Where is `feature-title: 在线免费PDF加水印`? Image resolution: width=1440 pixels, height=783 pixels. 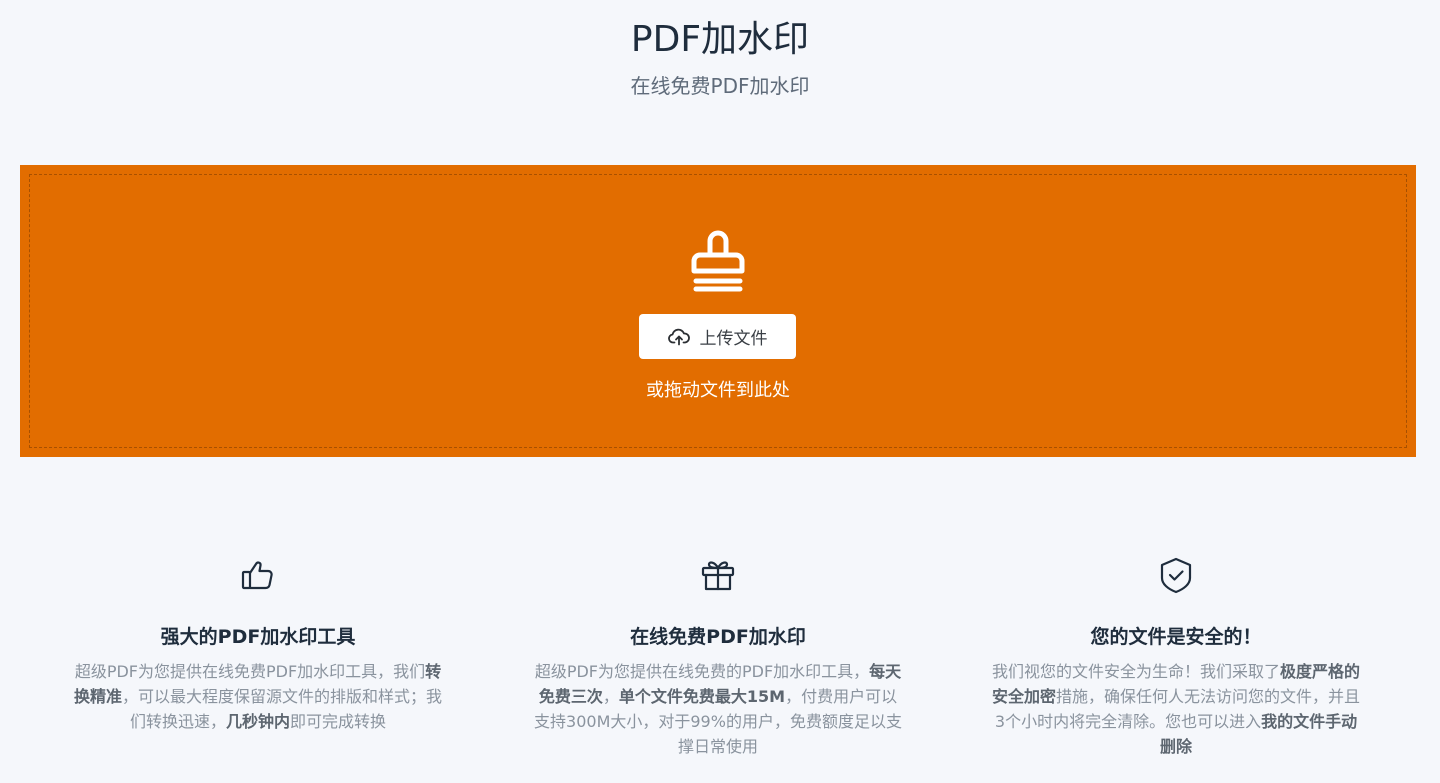 feature-title: 在线免费PDF加水印 is located at coordinates (718, 637).